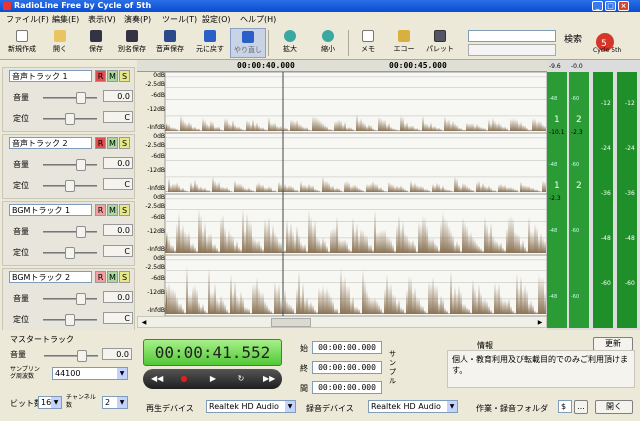  Describe the element at coordinates (144, 322) in the screenshot. I see `scroll-left-icon: ◀` at that location.